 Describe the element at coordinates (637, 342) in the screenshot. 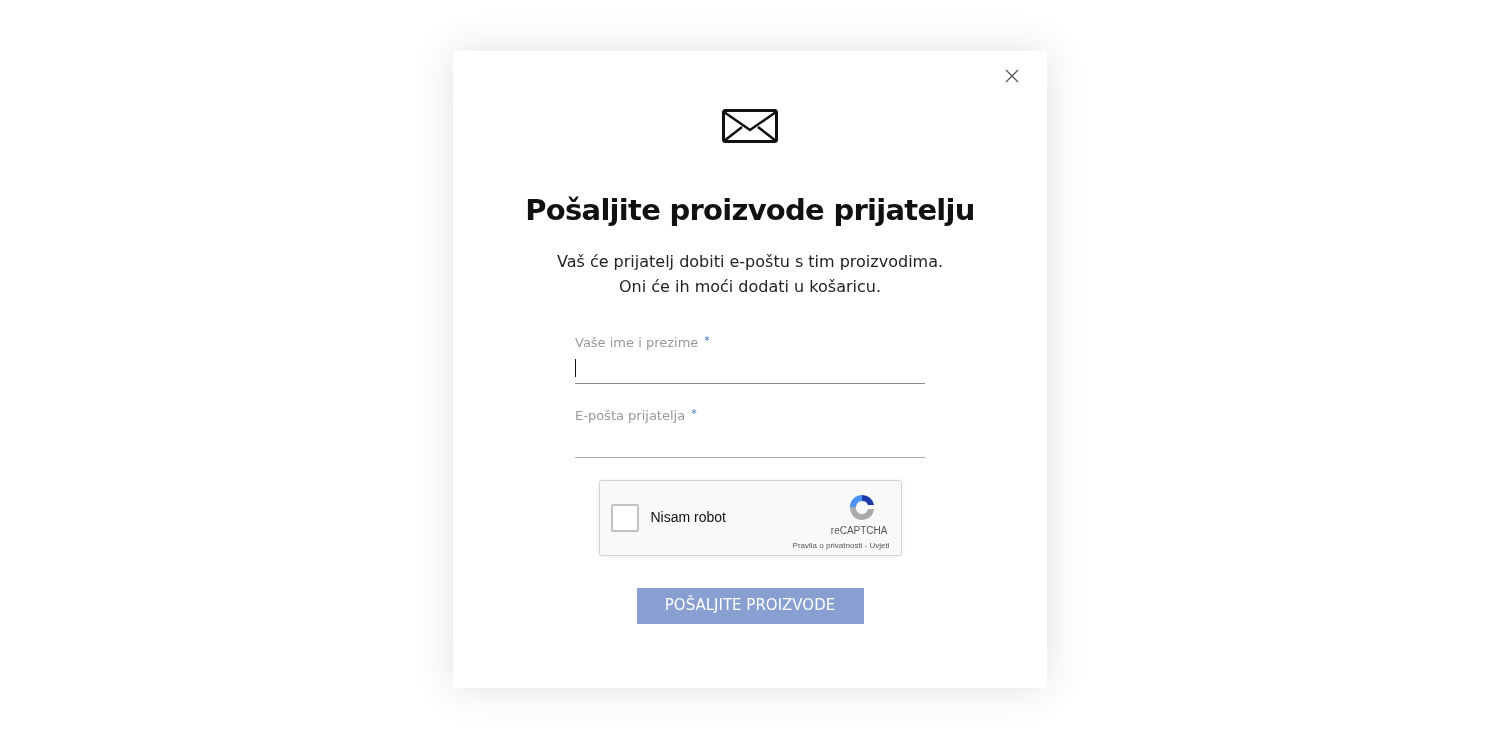

I see `field-label: Vaše ime i prezime` at that location.